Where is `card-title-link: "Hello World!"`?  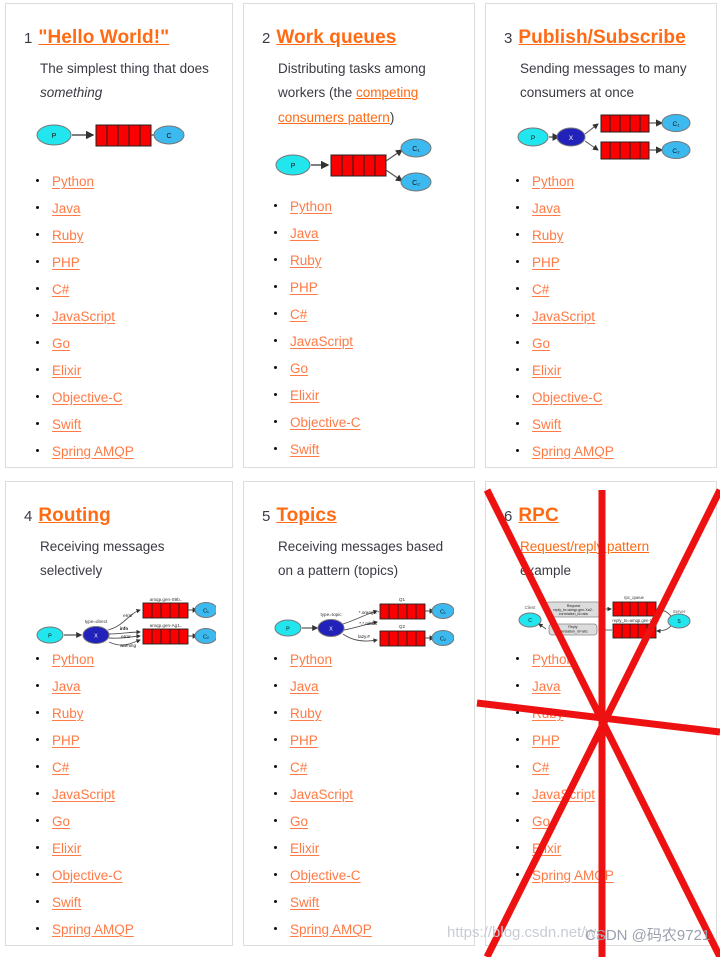
card-title-link: "Hello World!" is located at coordinates (103, 38).